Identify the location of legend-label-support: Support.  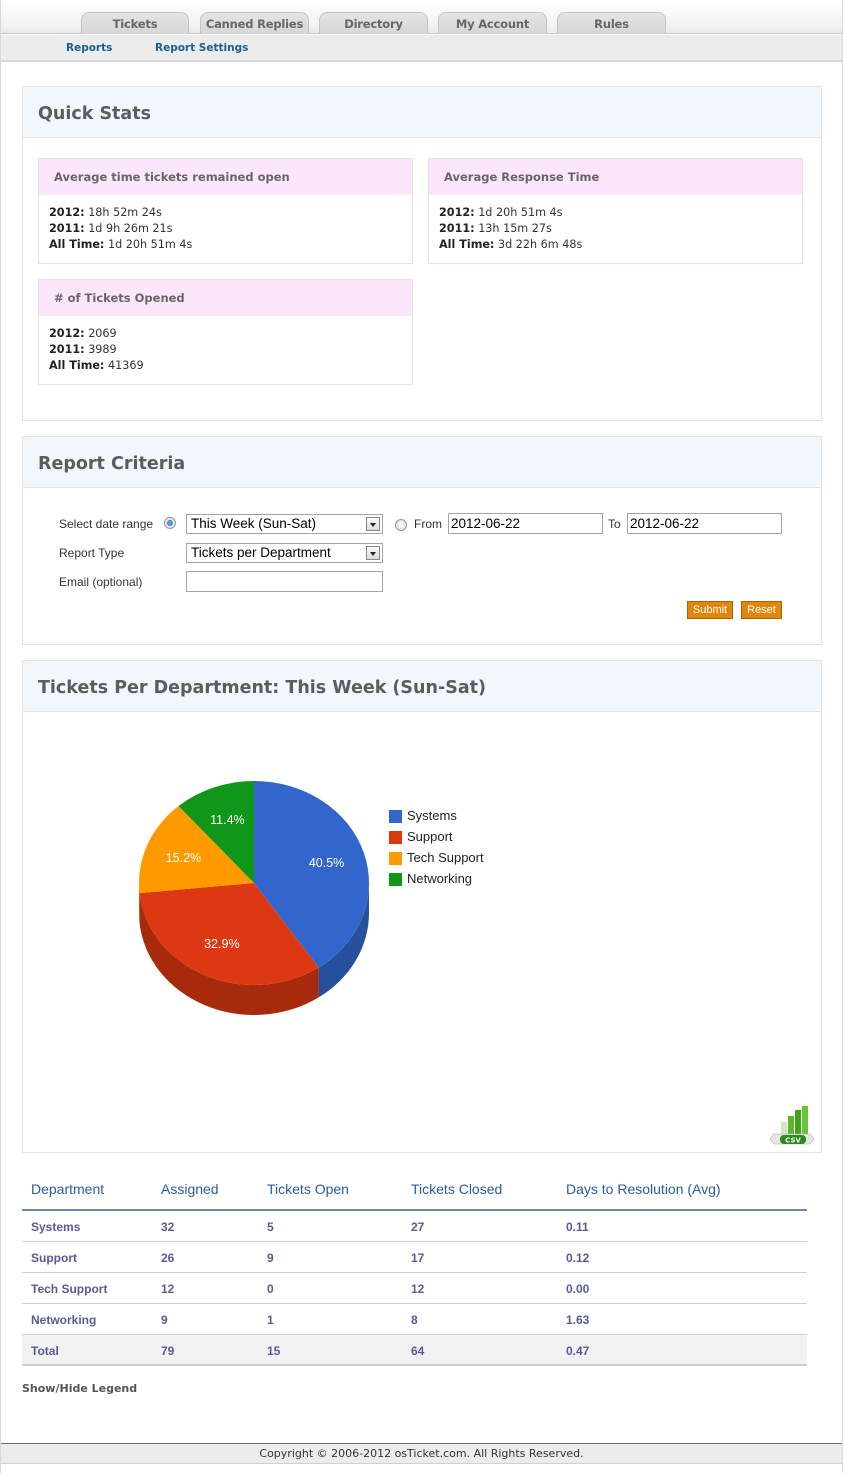
(430, 836).